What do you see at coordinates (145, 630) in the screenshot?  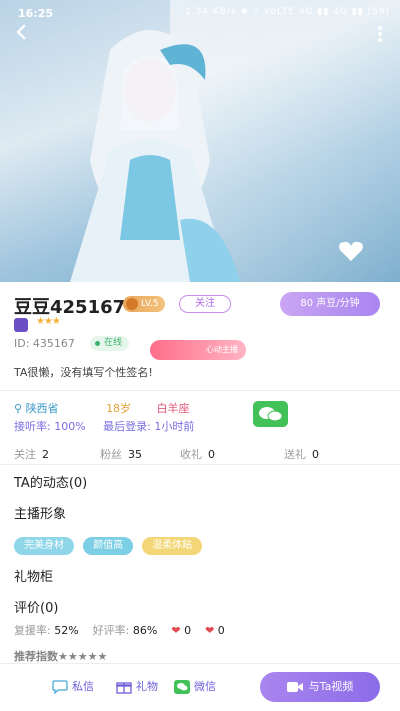 I see `good-rate-value: 86%` at bounding box center [145, 630].